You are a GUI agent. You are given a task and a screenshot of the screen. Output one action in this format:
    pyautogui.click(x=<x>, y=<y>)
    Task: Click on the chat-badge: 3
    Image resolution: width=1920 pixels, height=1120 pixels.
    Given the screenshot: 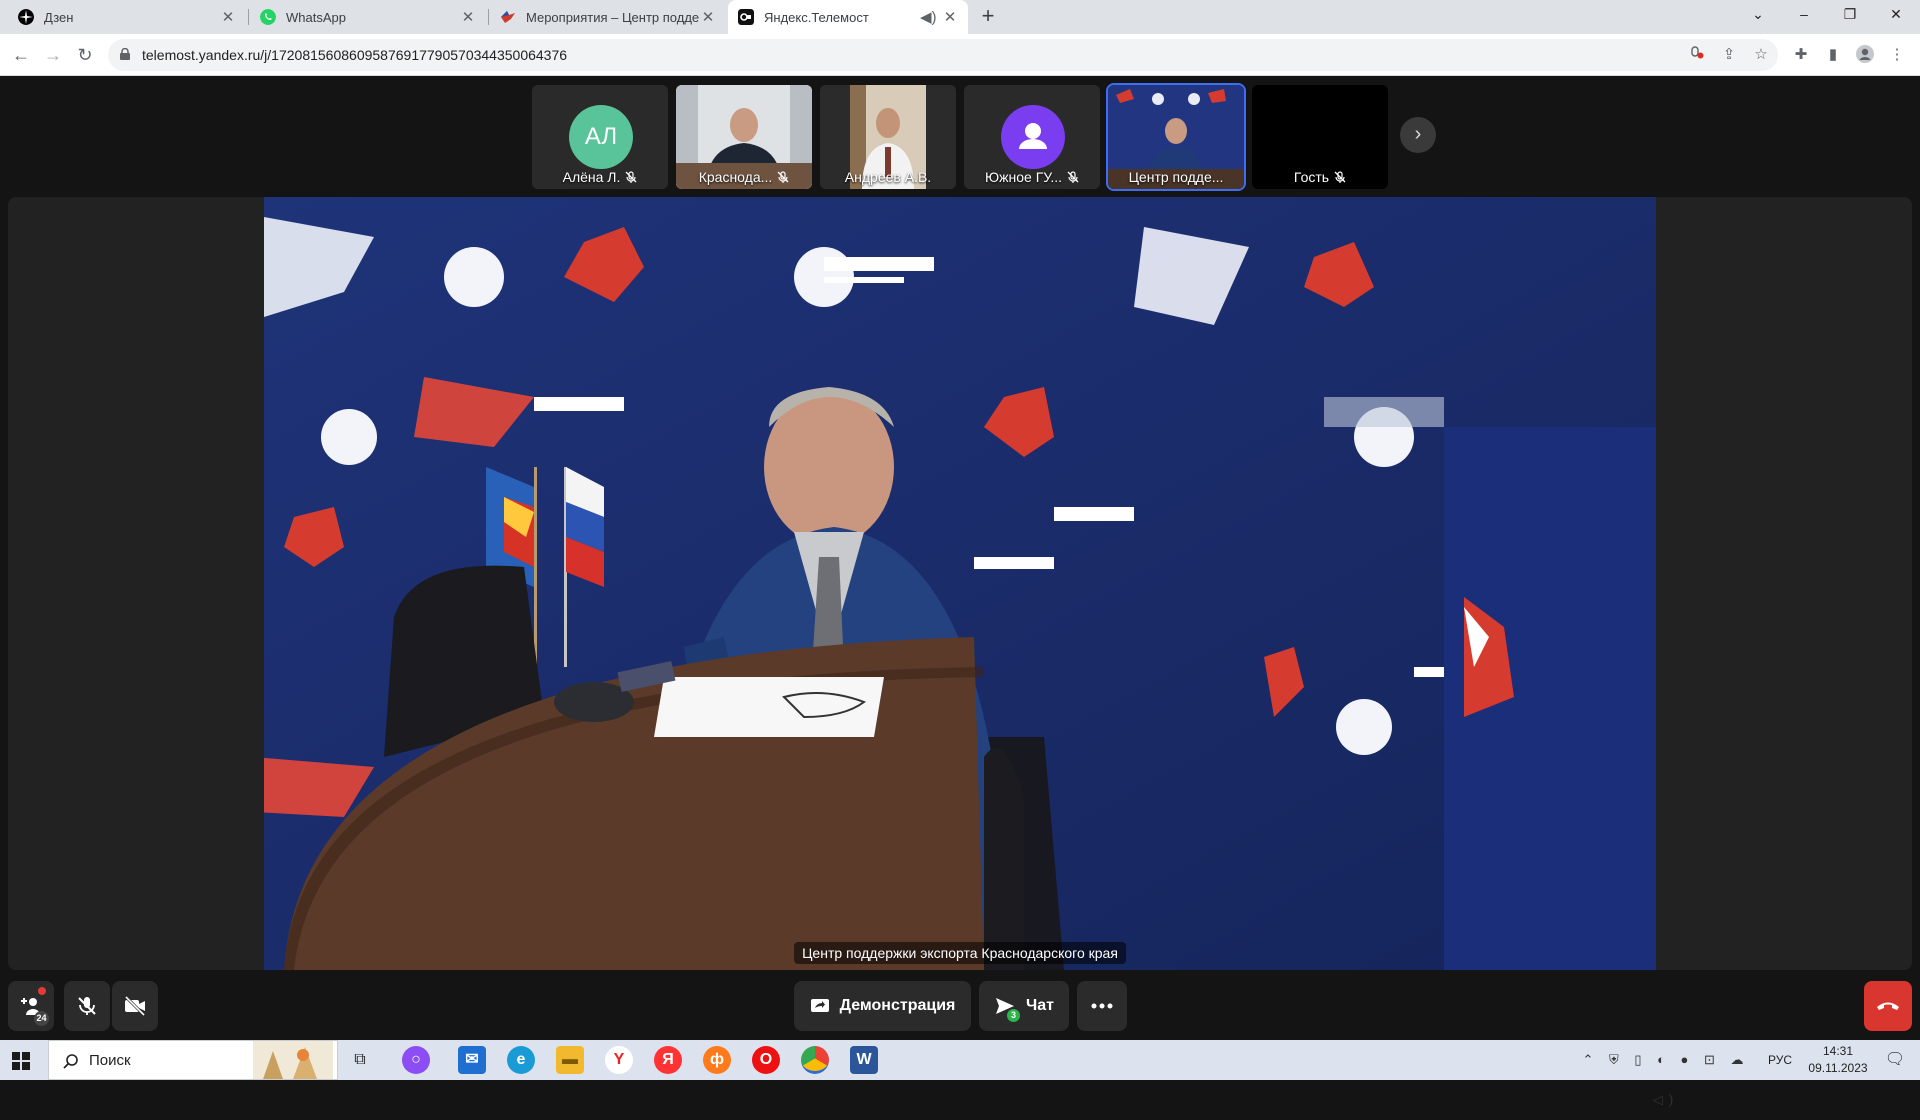 What is the action you would take?
    pyautogui.click(x=1013, y=1015)
    